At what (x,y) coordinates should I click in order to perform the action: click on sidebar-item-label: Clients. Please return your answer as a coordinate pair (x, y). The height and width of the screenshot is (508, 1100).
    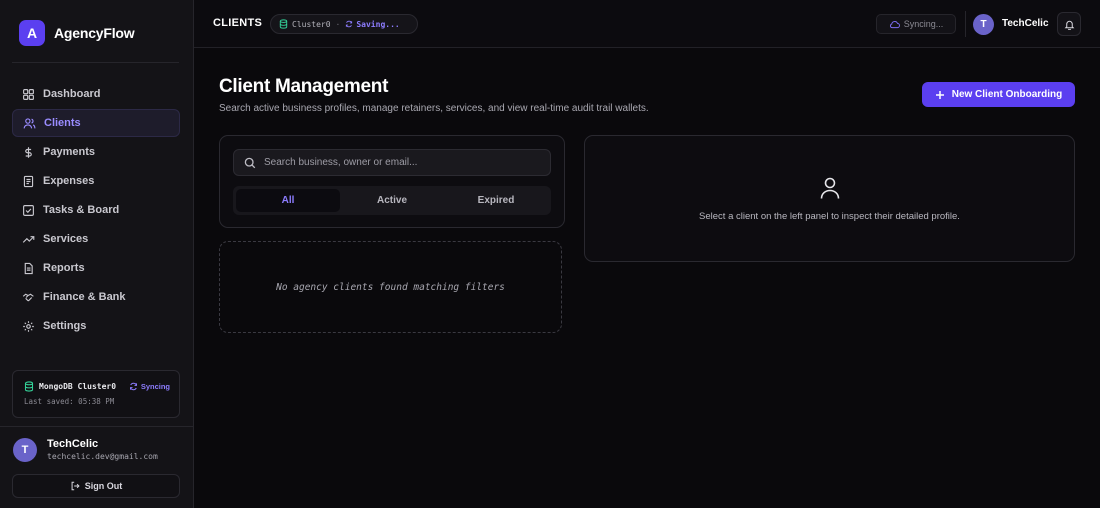
    Looking at the image, I should click on (62, 123).